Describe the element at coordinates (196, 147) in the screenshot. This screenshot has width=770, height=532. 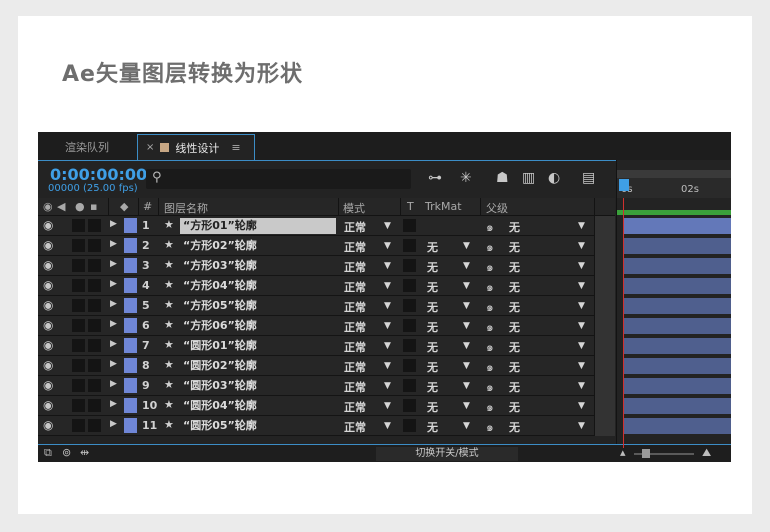
I see `tab-composition: × 线性设计 ≡` at that location.